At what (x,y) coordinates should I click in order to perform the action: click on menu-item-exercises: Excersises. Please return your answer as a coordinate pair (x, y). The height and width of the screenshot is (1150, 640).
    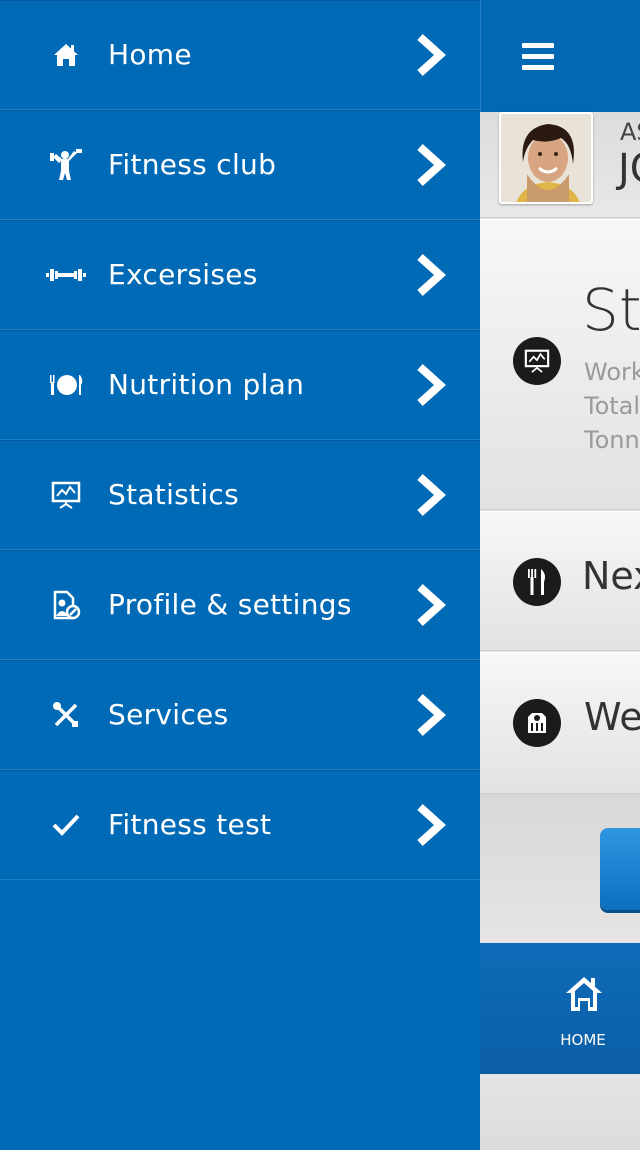
    Looking at the image, I should click on (240, 275).